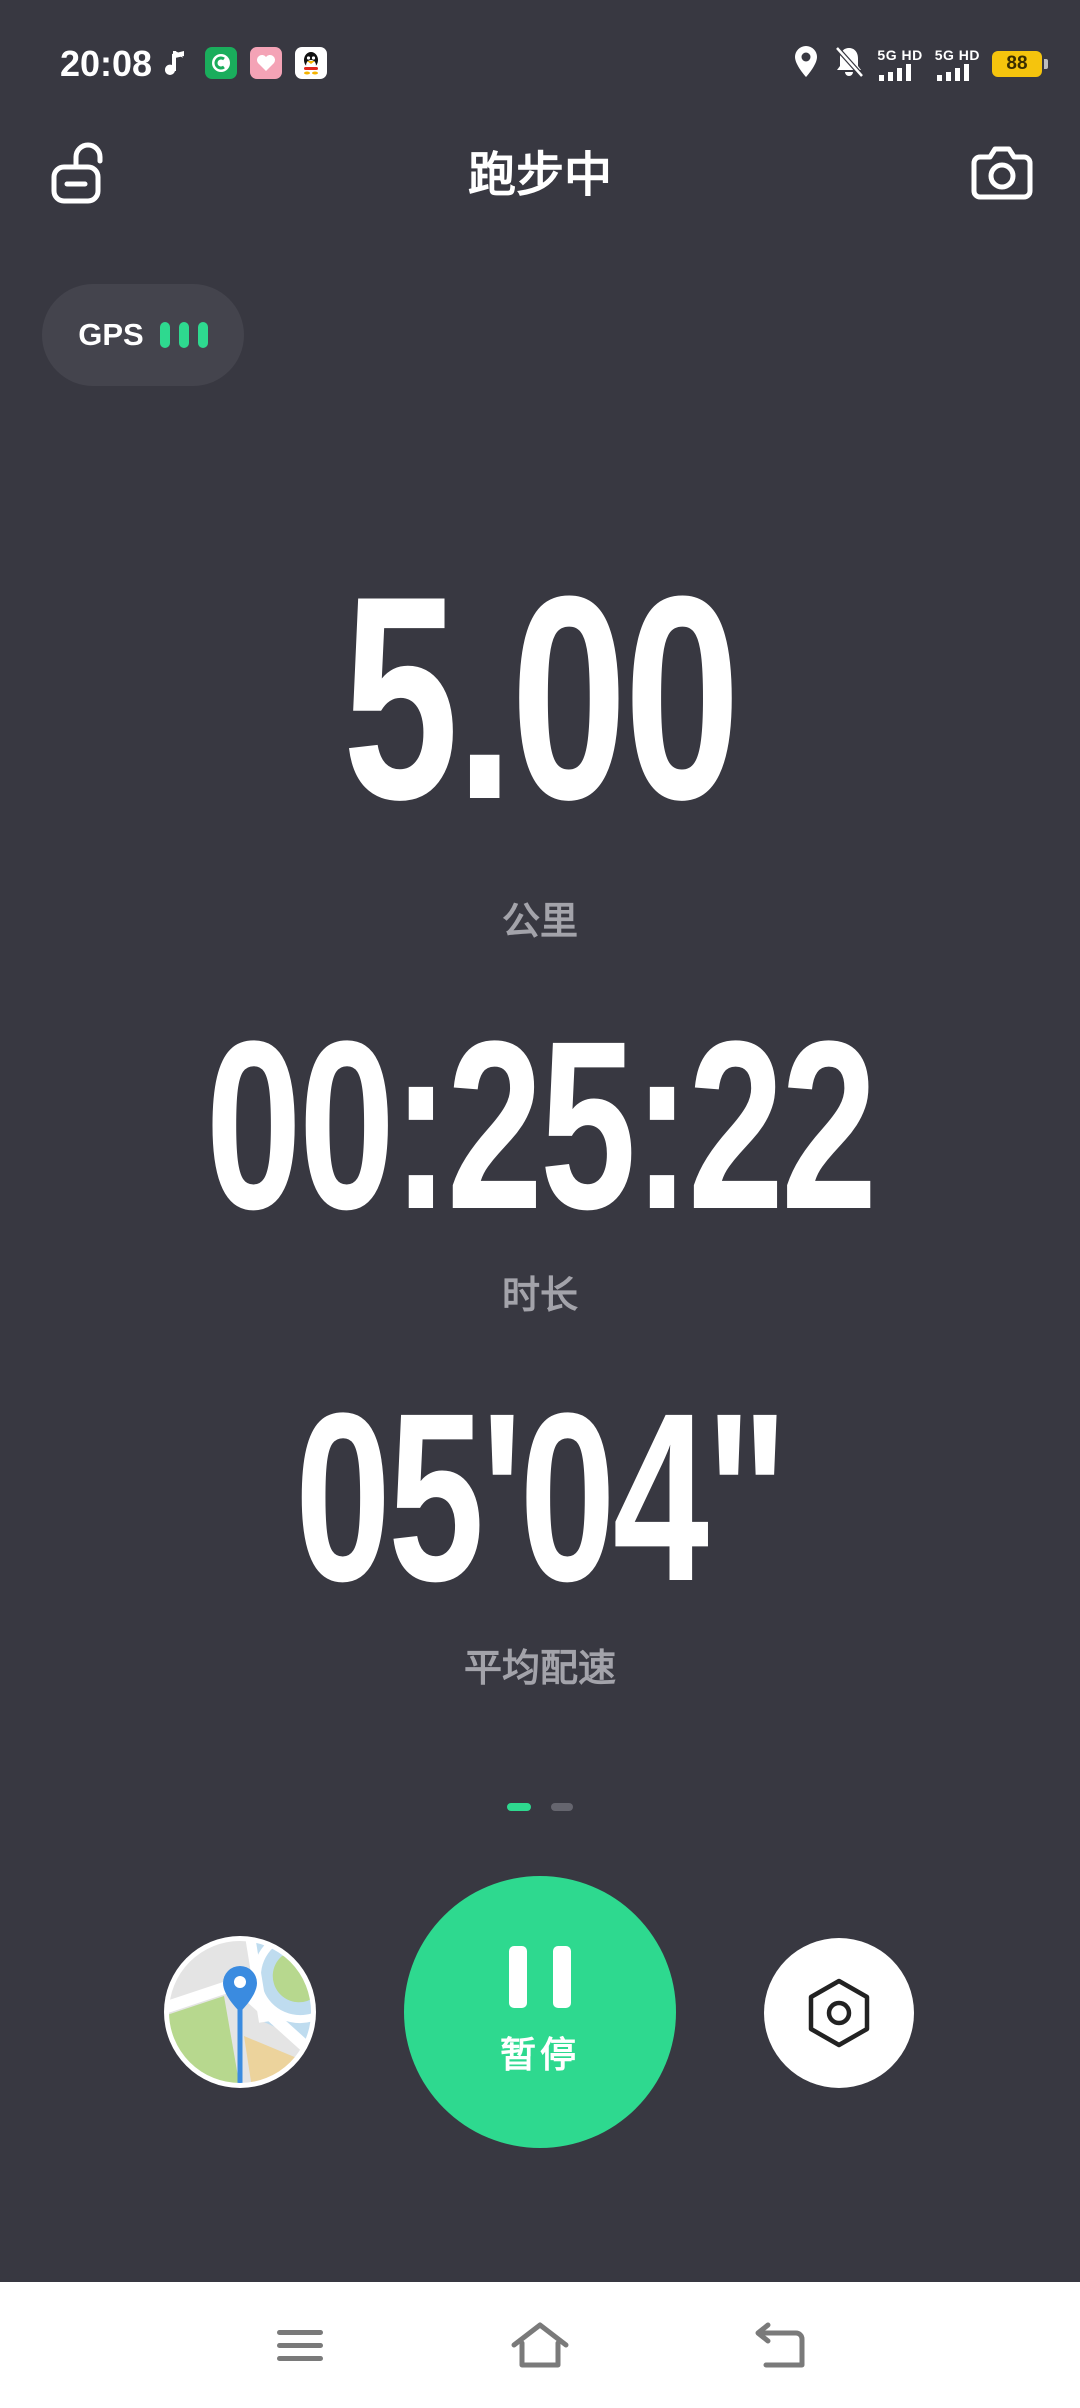 Image resolution: width=1080 pixels, height=2408 pixels. Describe the element at coordinates (900, 55) in the screenshot. I see `signal-label-1: 5G HD` at that location.